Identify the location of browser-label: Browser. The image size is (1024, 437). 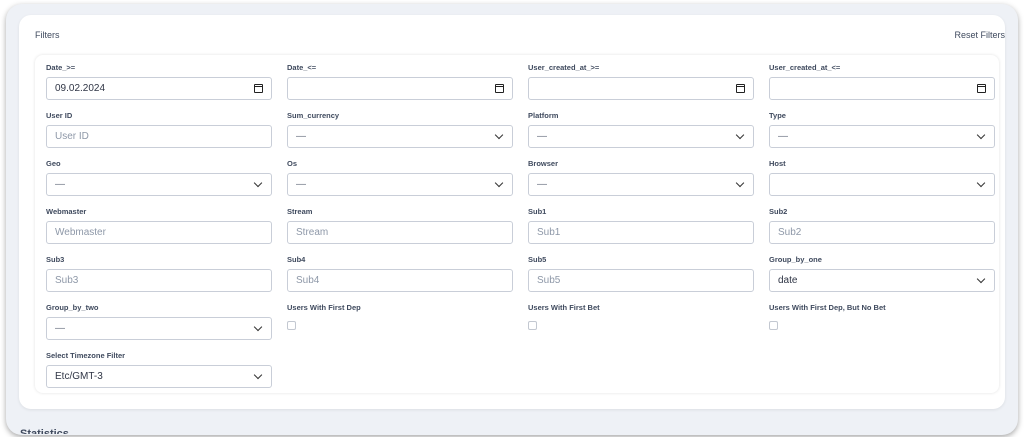
(543, 163).